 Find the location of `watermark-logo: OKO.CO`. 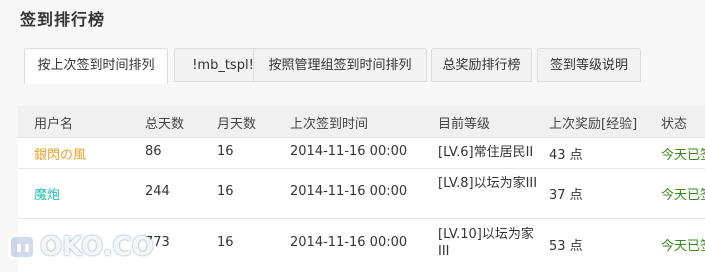

watermark-logo: OKO.CO is located at coordinates (80, 249).